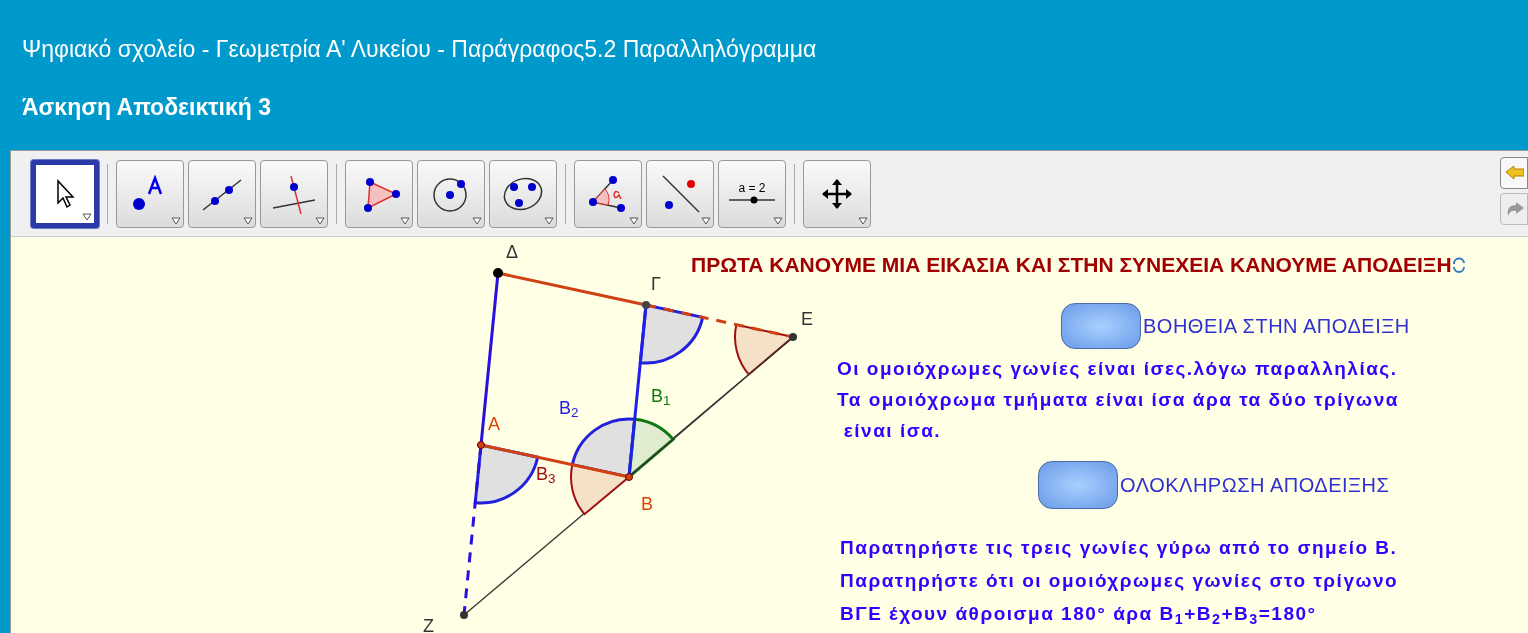 The image size is (1528, 633). What do you see at coordinates (1078, 485) in the screenshot?
I see `finish-button` at bounding box center [1078, 485].